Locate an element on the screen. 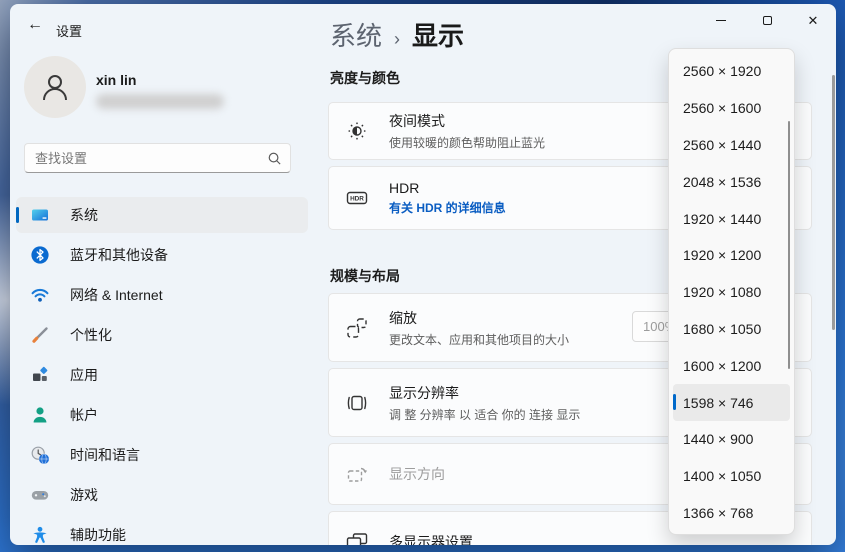  bluetooth-icon is located at coordinates (40, 255).